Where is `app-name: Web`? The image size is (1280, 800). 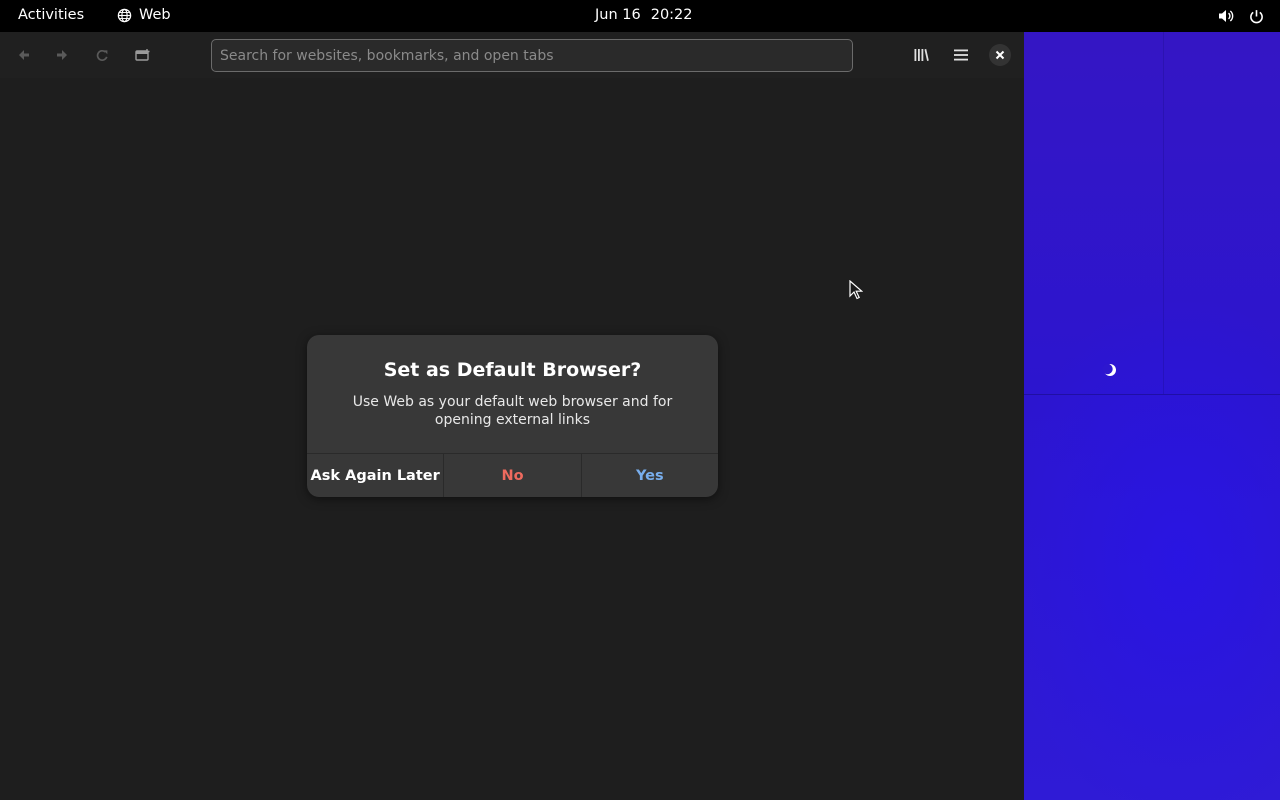 app-name: Web is located at coordinates (155, 15).